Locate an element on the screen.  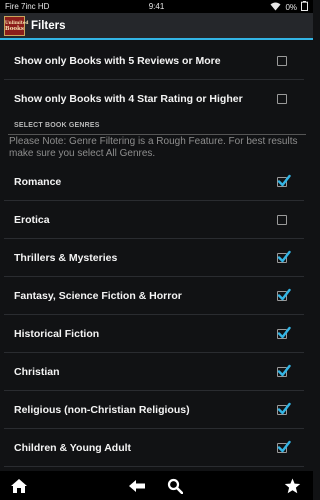
genre-label: Christian is located at coordinates (37, 371).